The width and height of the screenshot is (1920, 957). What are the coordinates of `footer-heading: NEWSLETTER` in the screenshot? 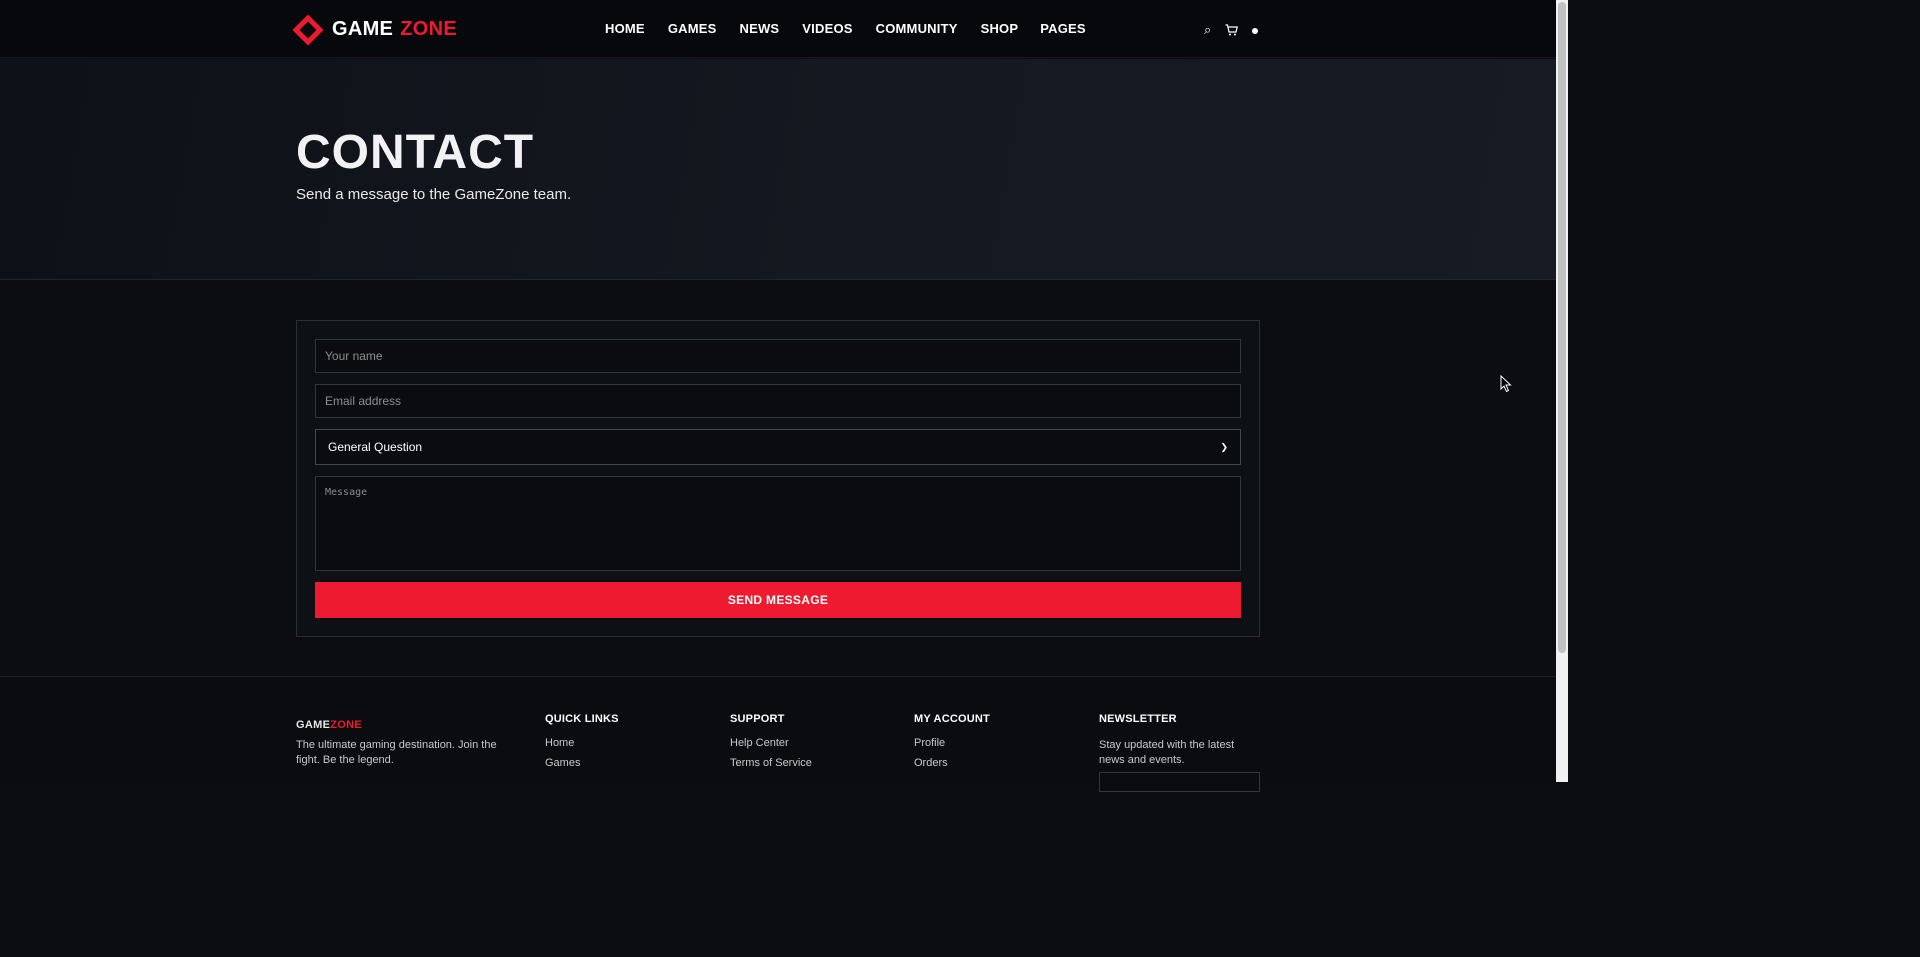 It's located at (1138, 719).